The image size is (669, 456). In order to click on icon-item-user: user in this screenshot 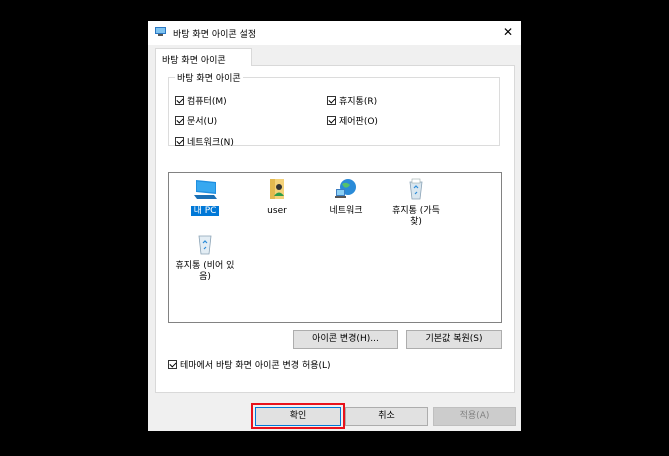, I will do `click(277, 197)`.